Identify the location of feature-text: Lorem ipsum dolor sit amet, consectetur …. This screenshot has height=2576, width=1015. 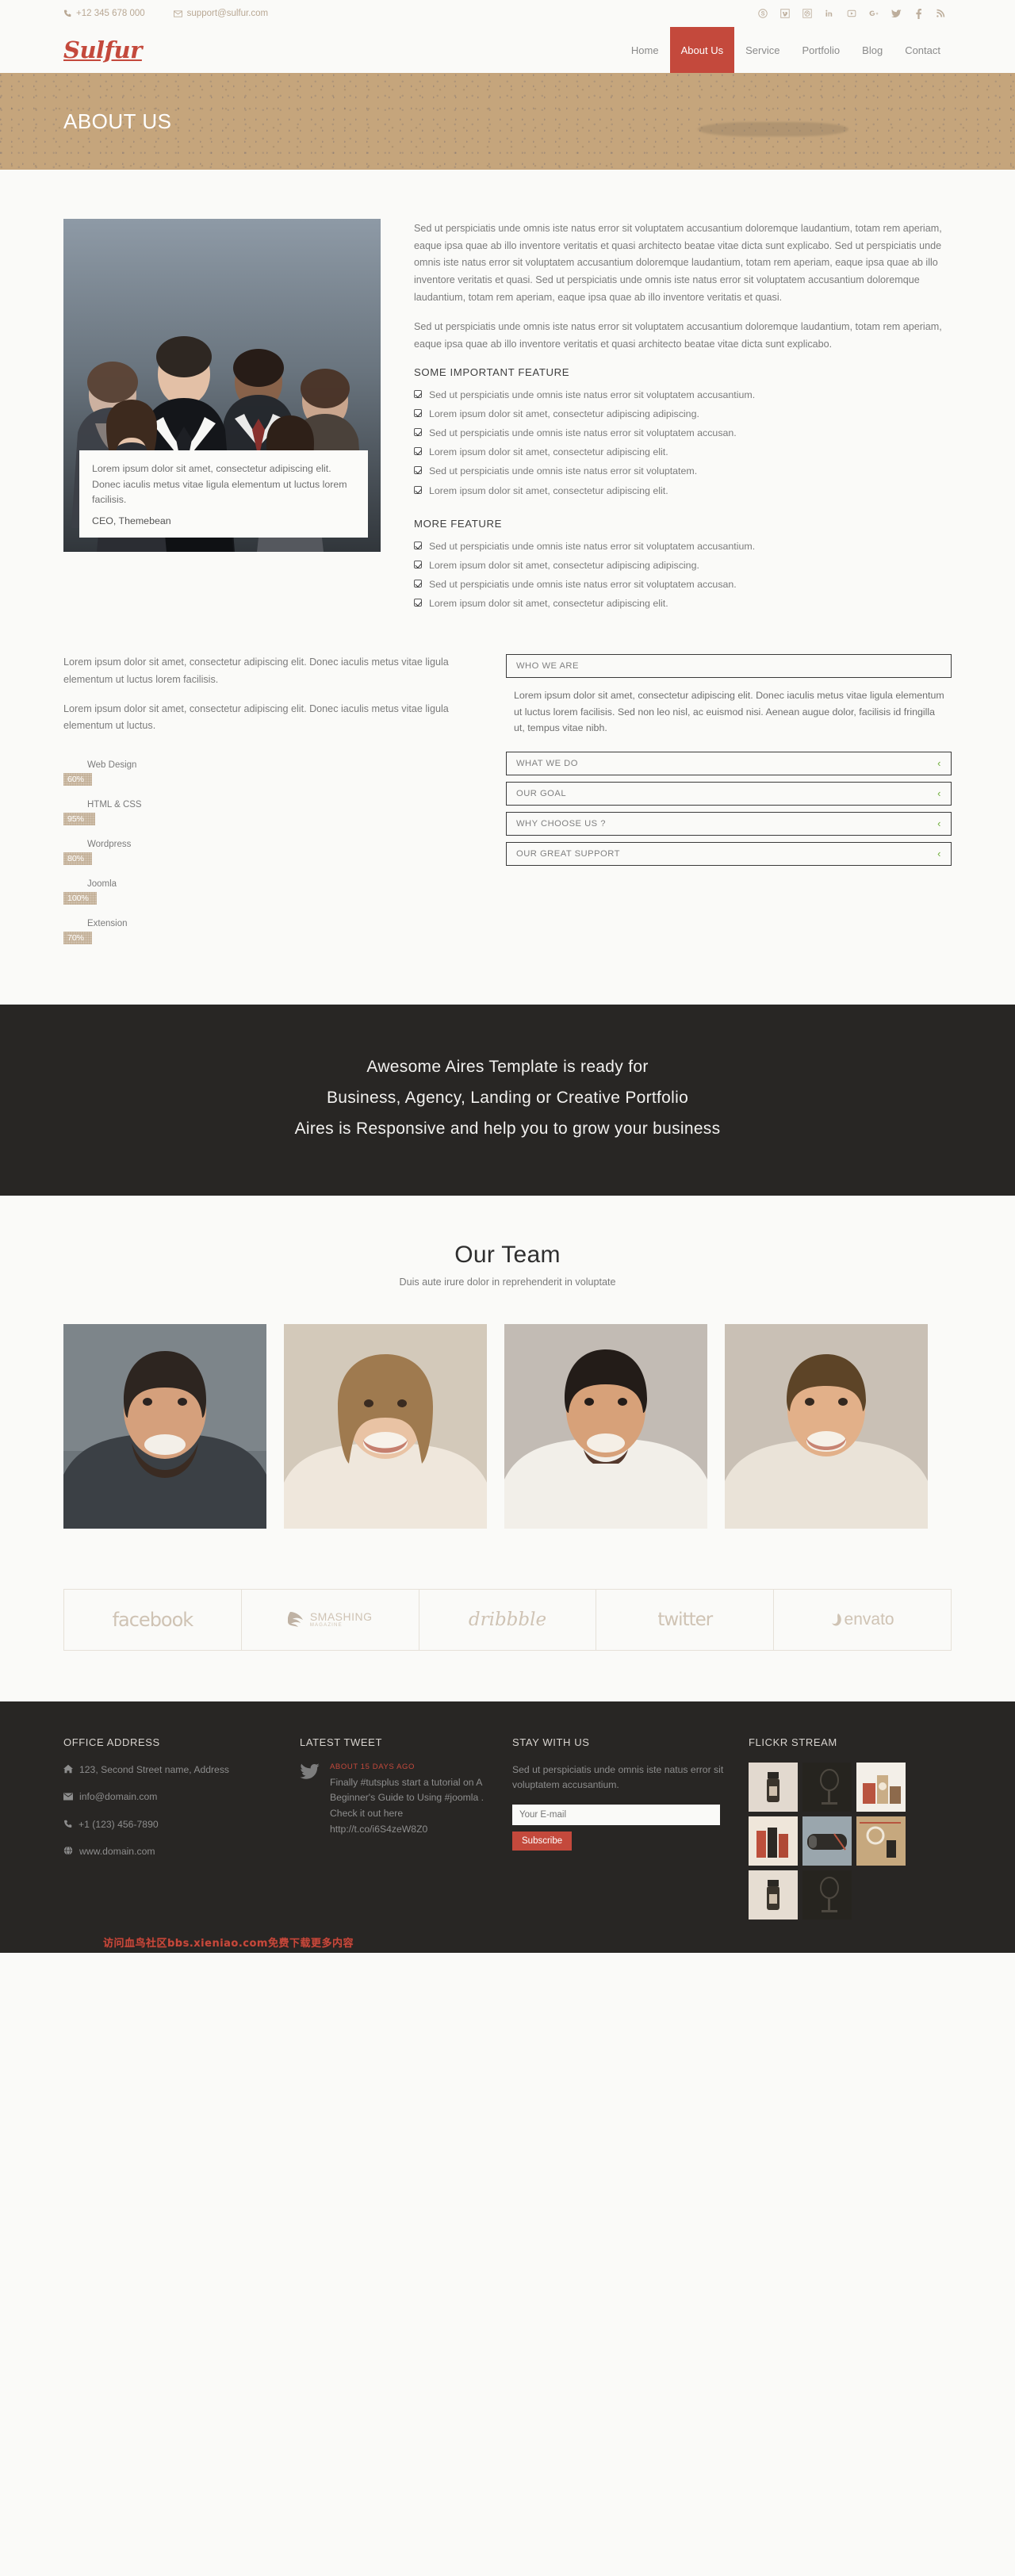
(548, 452).